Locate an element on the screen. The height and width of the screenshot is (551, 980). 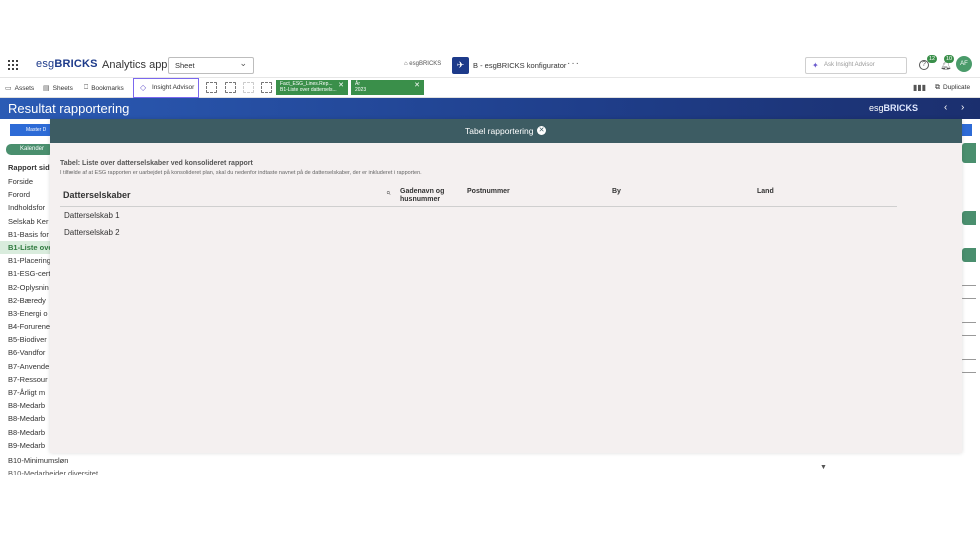
modal-header: Tabel rapportering ✕ is located at coordinates (506, 131).